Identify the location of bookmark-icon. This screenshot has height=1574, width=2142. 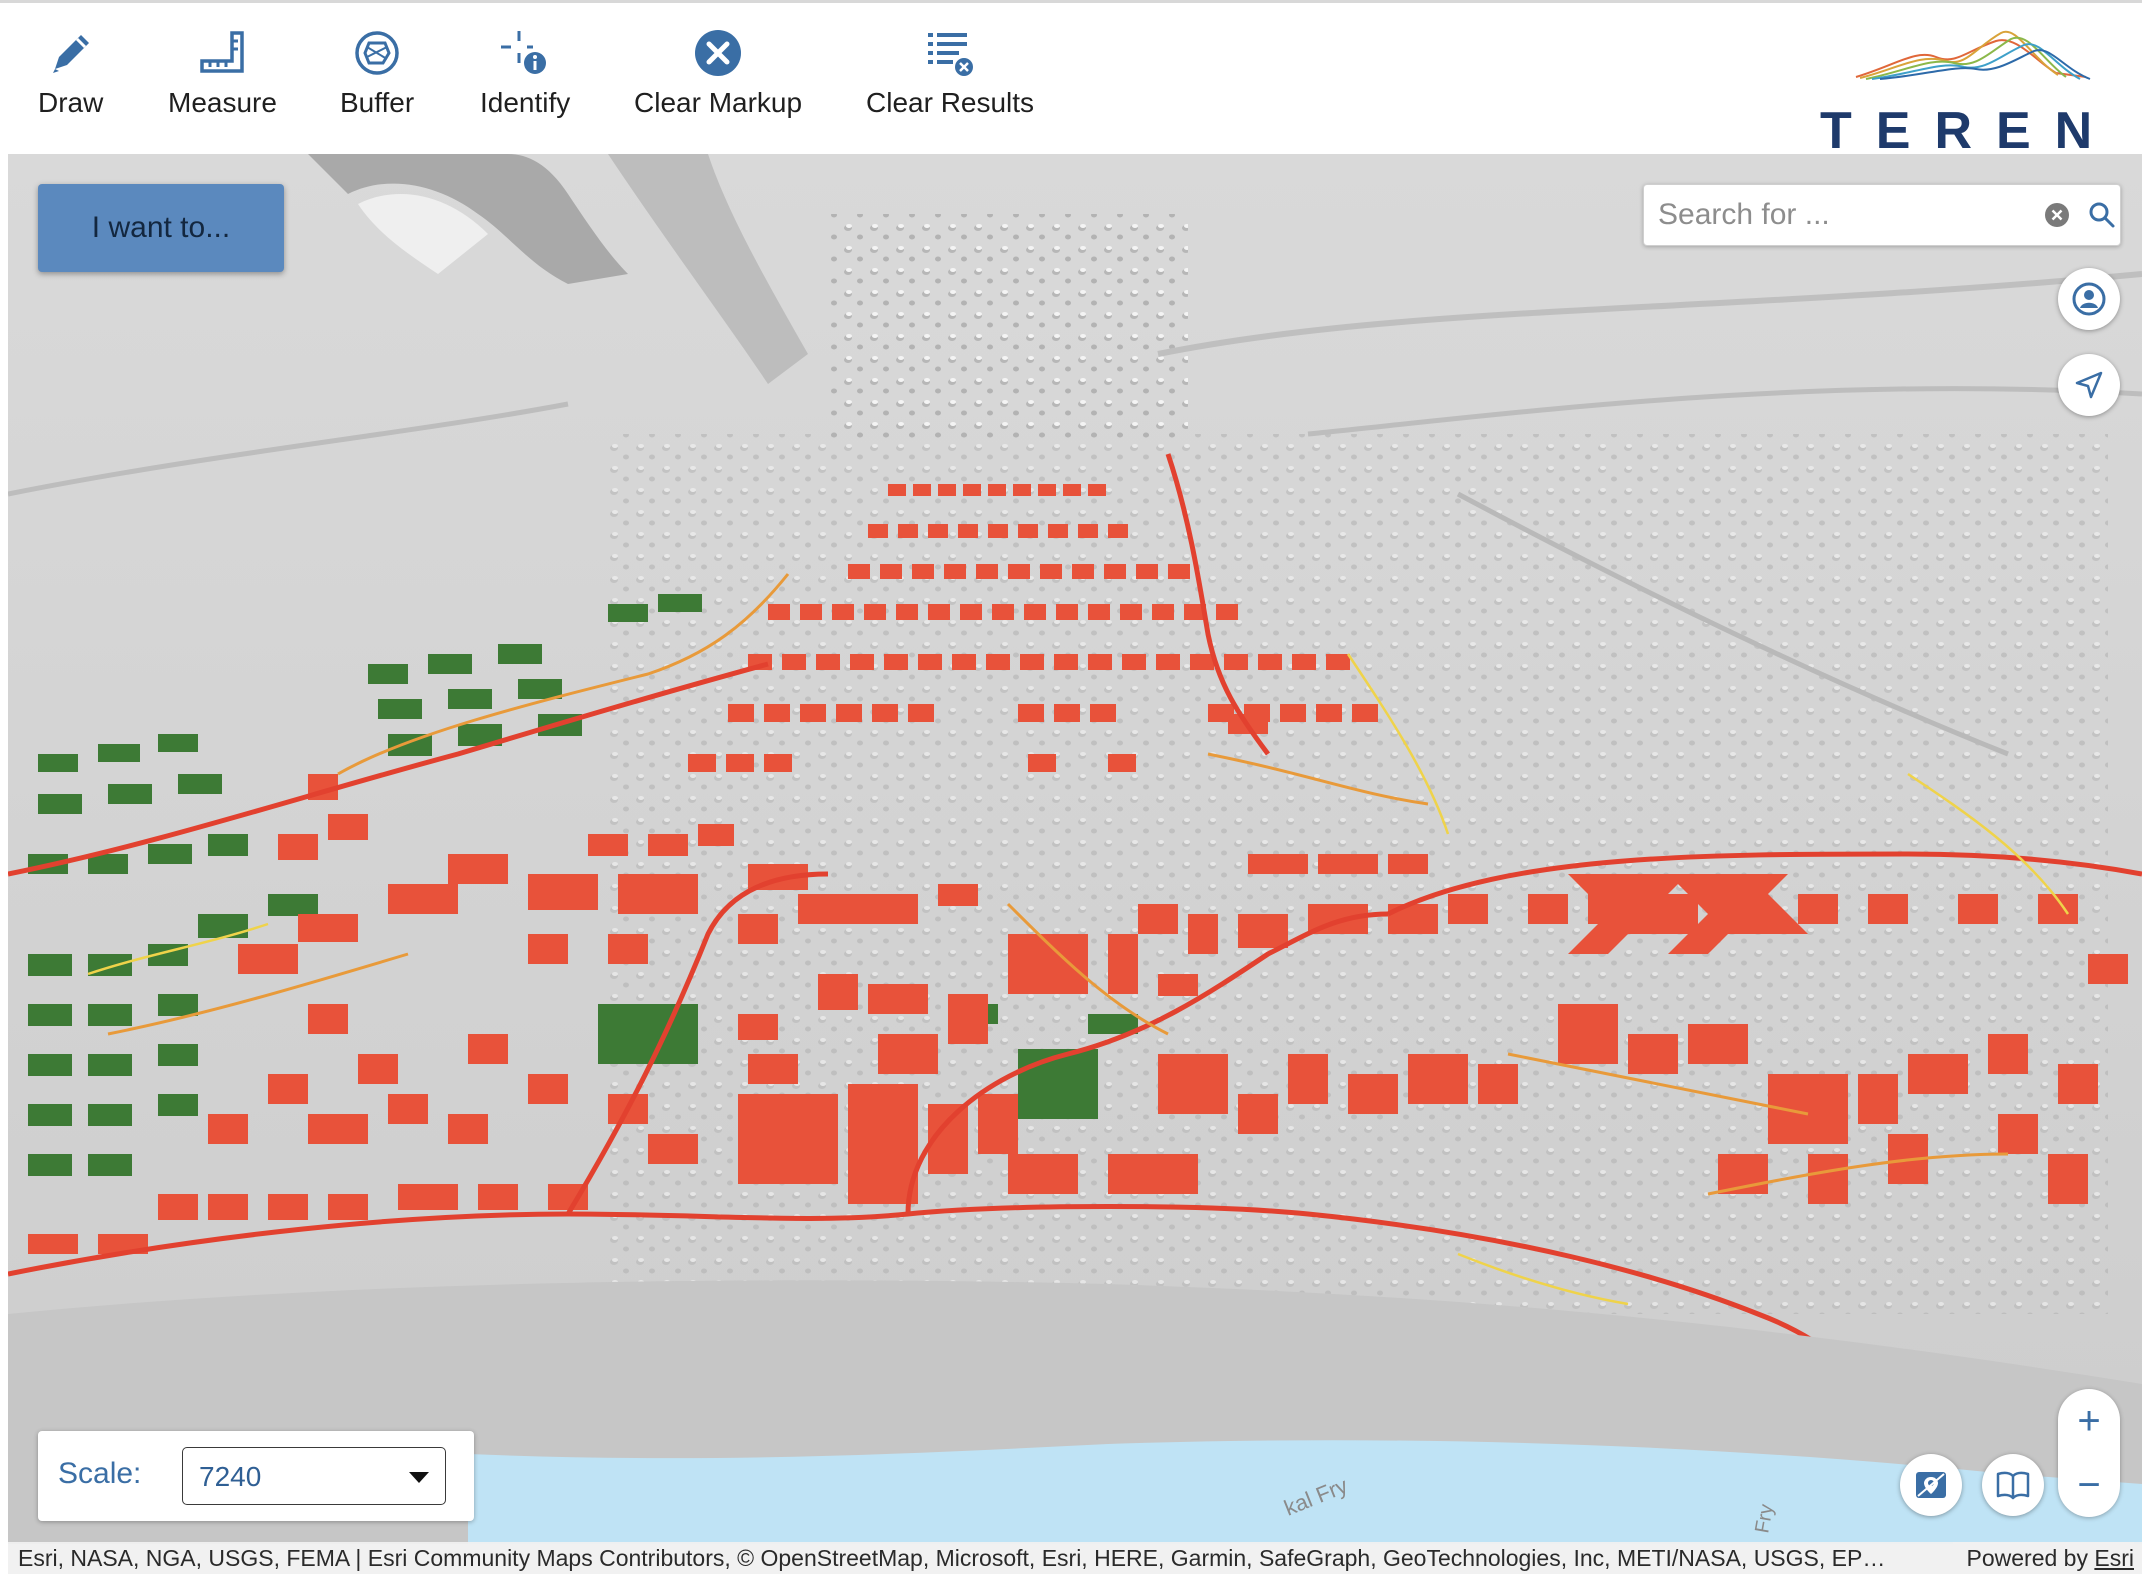
(2013, 1485).